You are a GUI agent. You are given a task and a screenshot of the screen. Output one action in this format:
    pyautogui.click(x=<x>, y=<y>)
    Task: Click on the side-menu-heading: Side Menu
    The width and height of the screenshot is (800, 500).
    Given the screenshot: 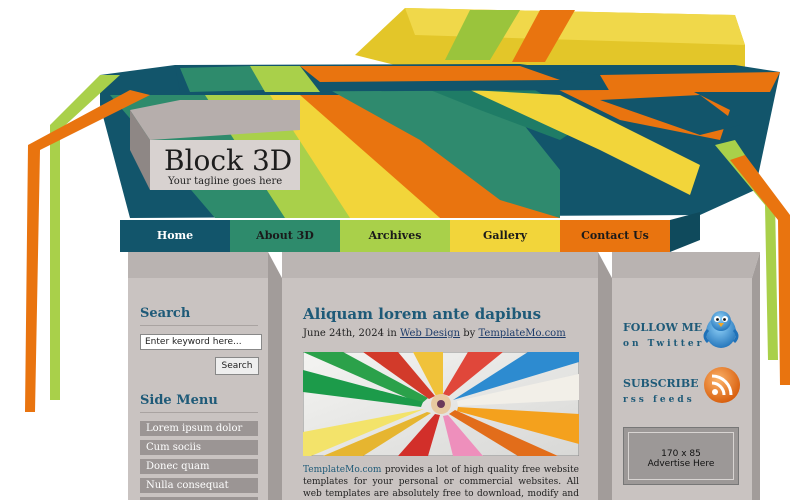 What is the action you would take?
    pyautogui.click(x=179, y=400)
    